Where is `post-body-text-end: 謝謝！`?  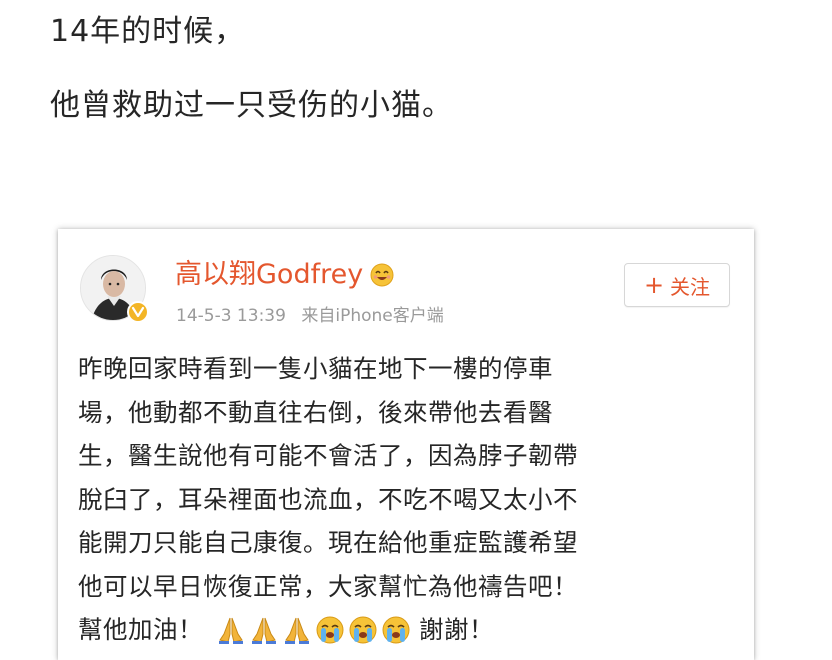 post-body-text-end: 謝謝！ is located at coordinates (456, 629).